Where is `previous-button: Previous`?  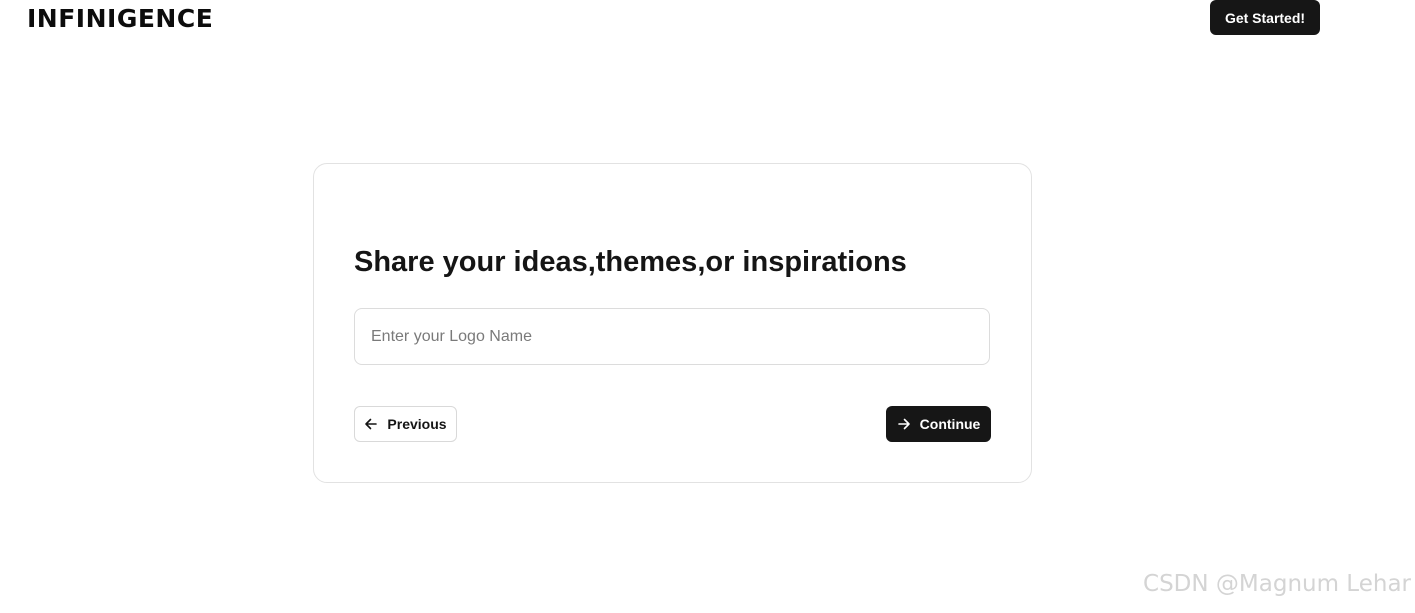 previous-button: Previous is located at coordinates (405, 424).